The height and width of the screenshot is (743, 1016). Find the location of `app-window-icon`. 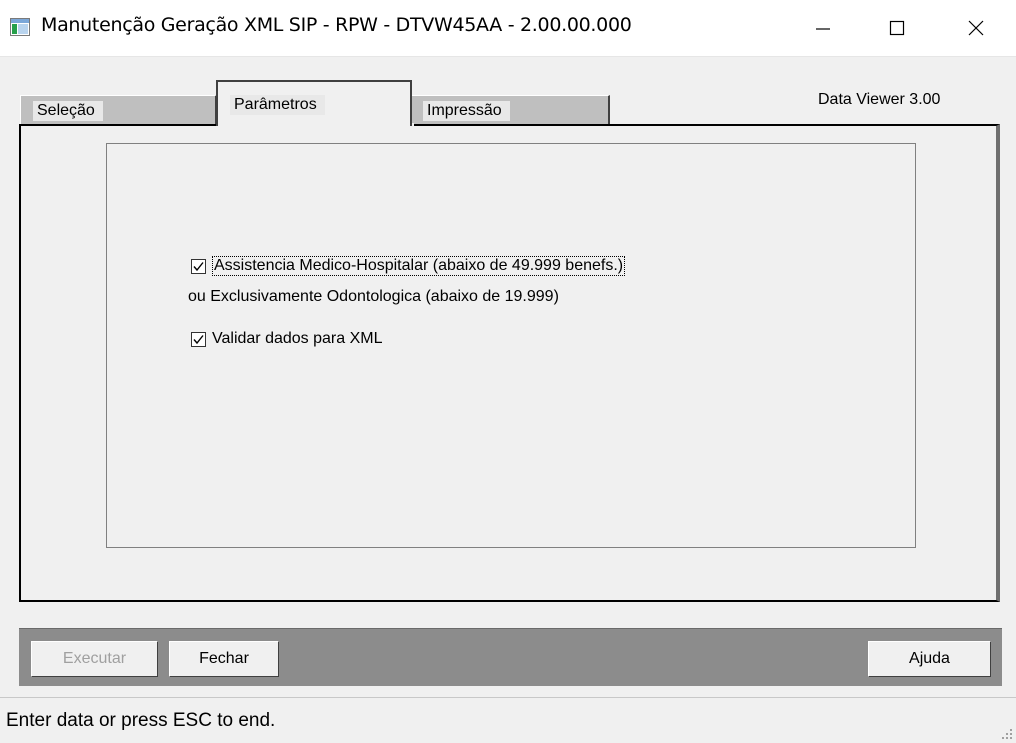

app-window-icon is located at coordinates (20, 27).